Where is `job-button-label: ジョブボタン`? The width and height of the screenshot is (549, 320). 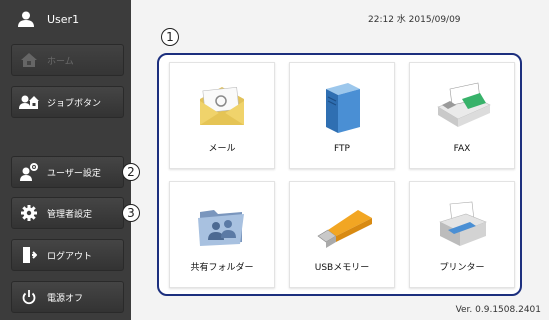 job-button-label: ジョブボタン is located at coordinates (74, 103).